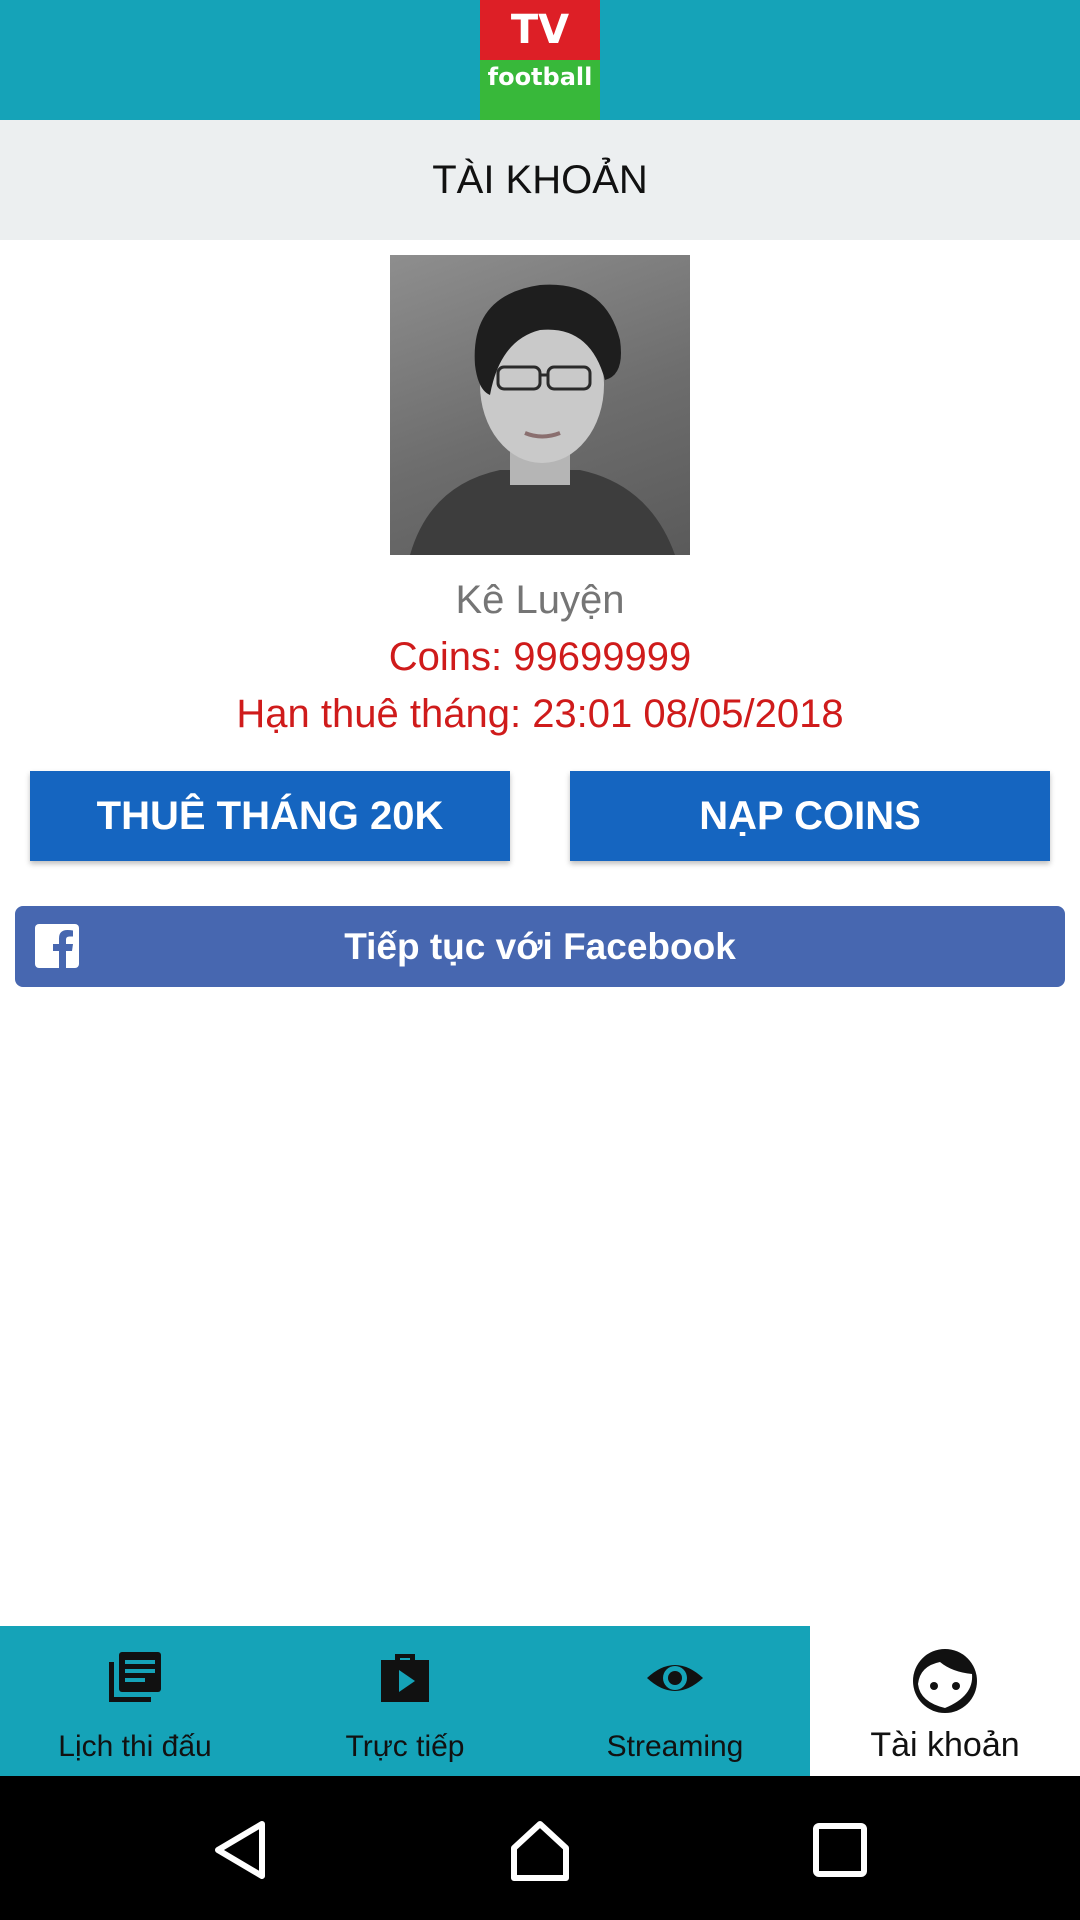 The width and height of the screenshot is (1080, 1920). What do you see at coordinates (945, 1745) in the screenshot?
I see `nav-label-account: Tài khoản` at bounding box center [945, 1745].